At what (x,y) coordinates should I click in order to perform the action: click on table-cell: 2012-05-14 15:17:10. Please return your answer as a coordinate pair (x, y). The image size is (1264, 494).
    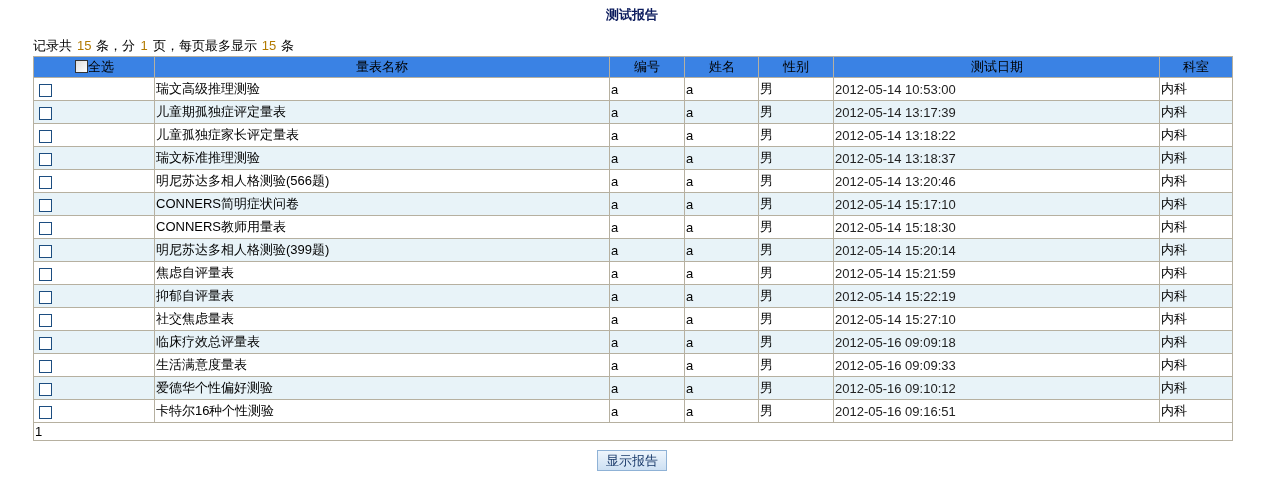
    Looking at the image, I should click on (996, 204).